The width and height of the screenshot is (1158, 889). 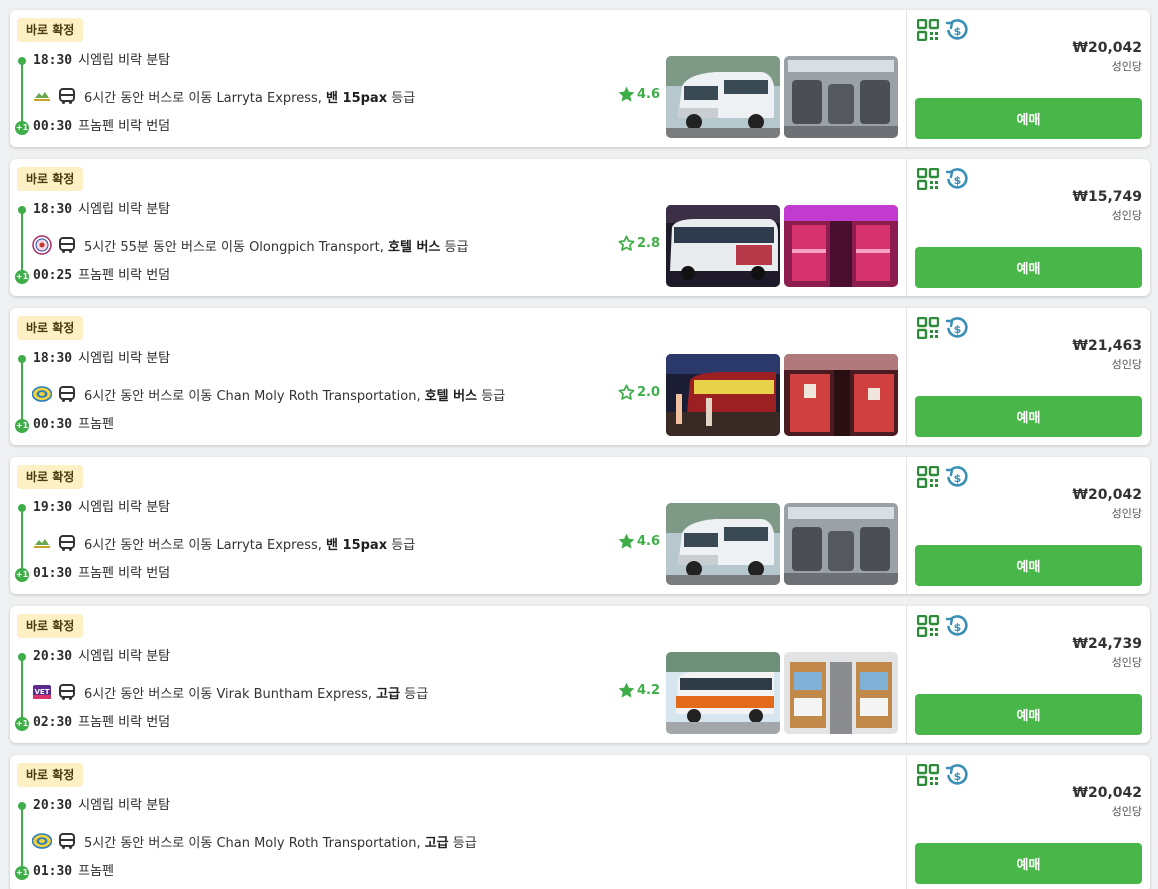 What do you see at coordinates (649, 392) in the screenshot?
I see `rating-value: 2.0` at bounding box center [649, 392].